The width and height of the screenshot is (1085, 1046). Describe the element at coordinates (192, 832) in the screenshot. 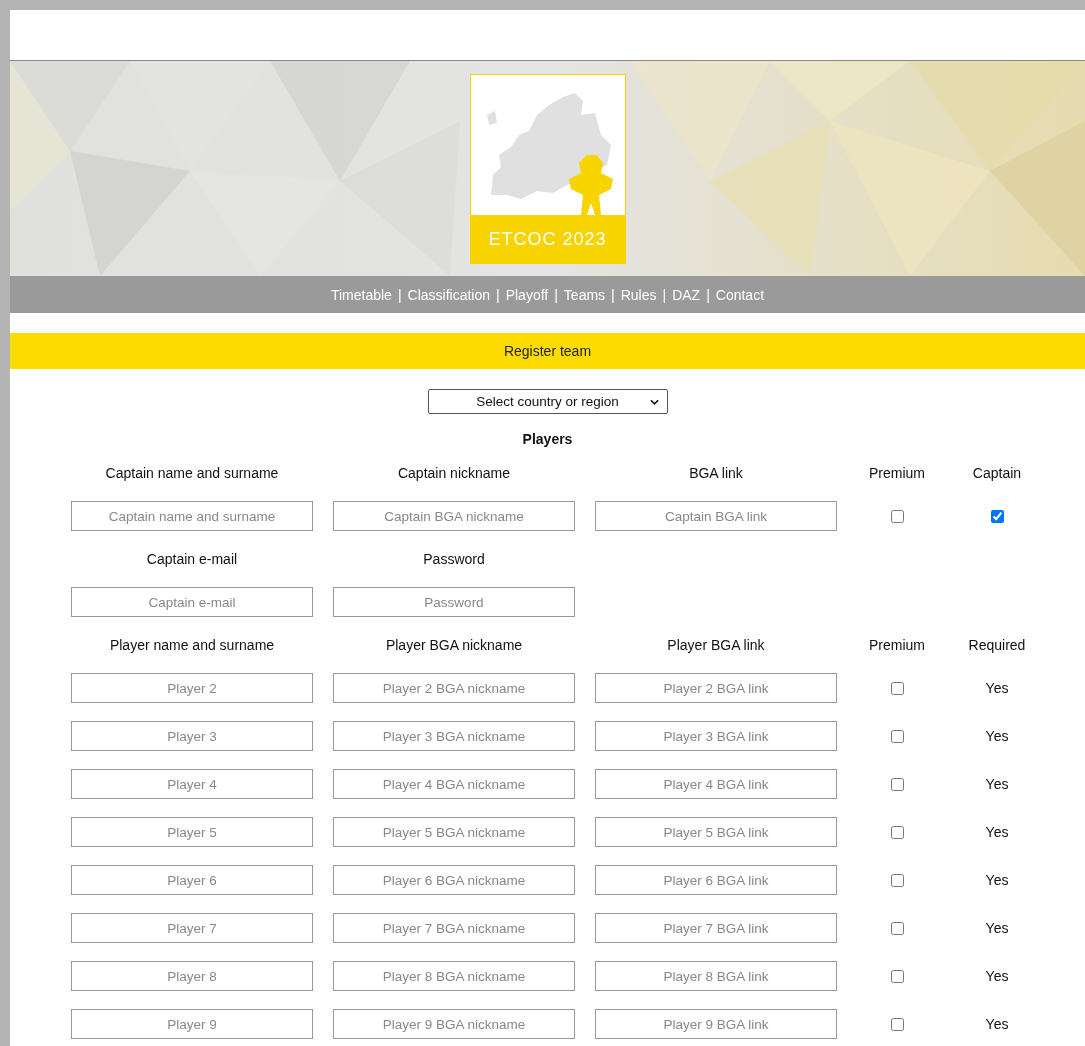

I see `text-field: Player 5` at that location.